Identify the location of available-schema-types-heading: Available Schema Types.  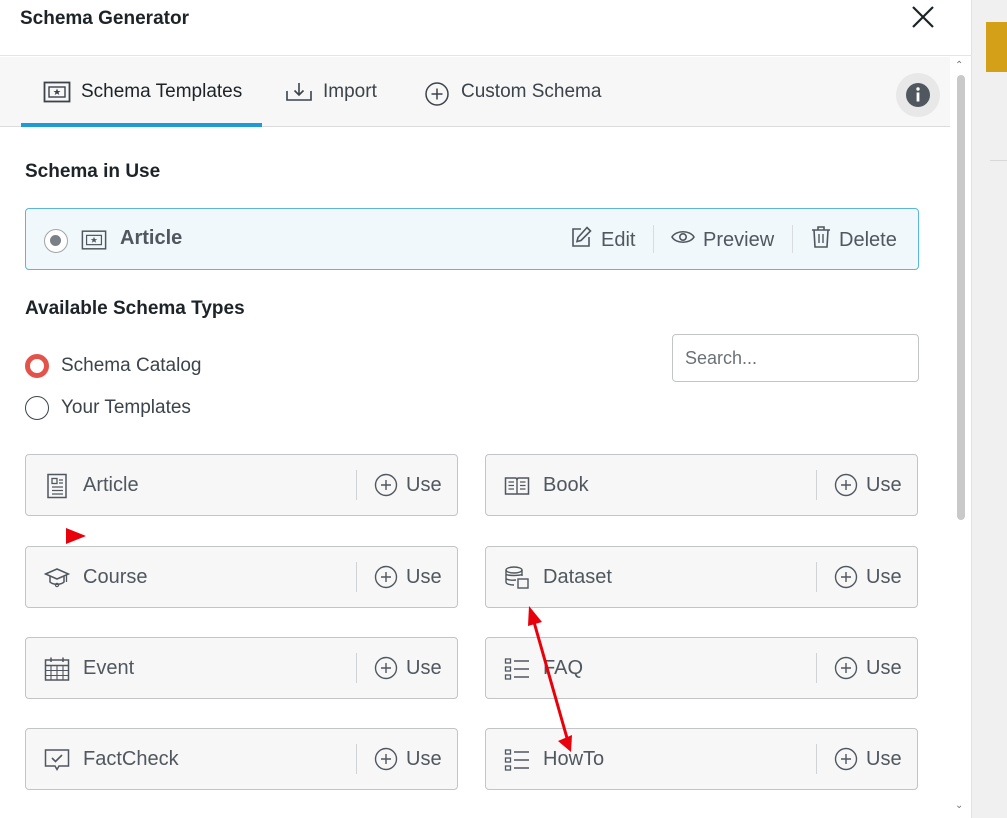
(135, 308).